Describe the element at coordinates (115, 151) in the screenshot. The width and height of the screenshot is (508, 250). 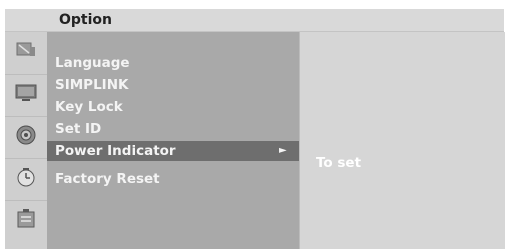
I see `menu-item-label: Power Indicator` at that location.